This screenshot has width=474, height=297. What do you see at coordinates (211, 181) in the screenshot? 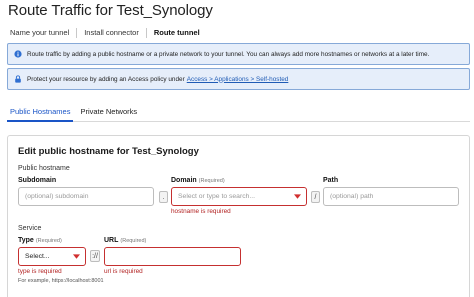
I see `domain-required: (Required)` at bounding box center [211, 181].